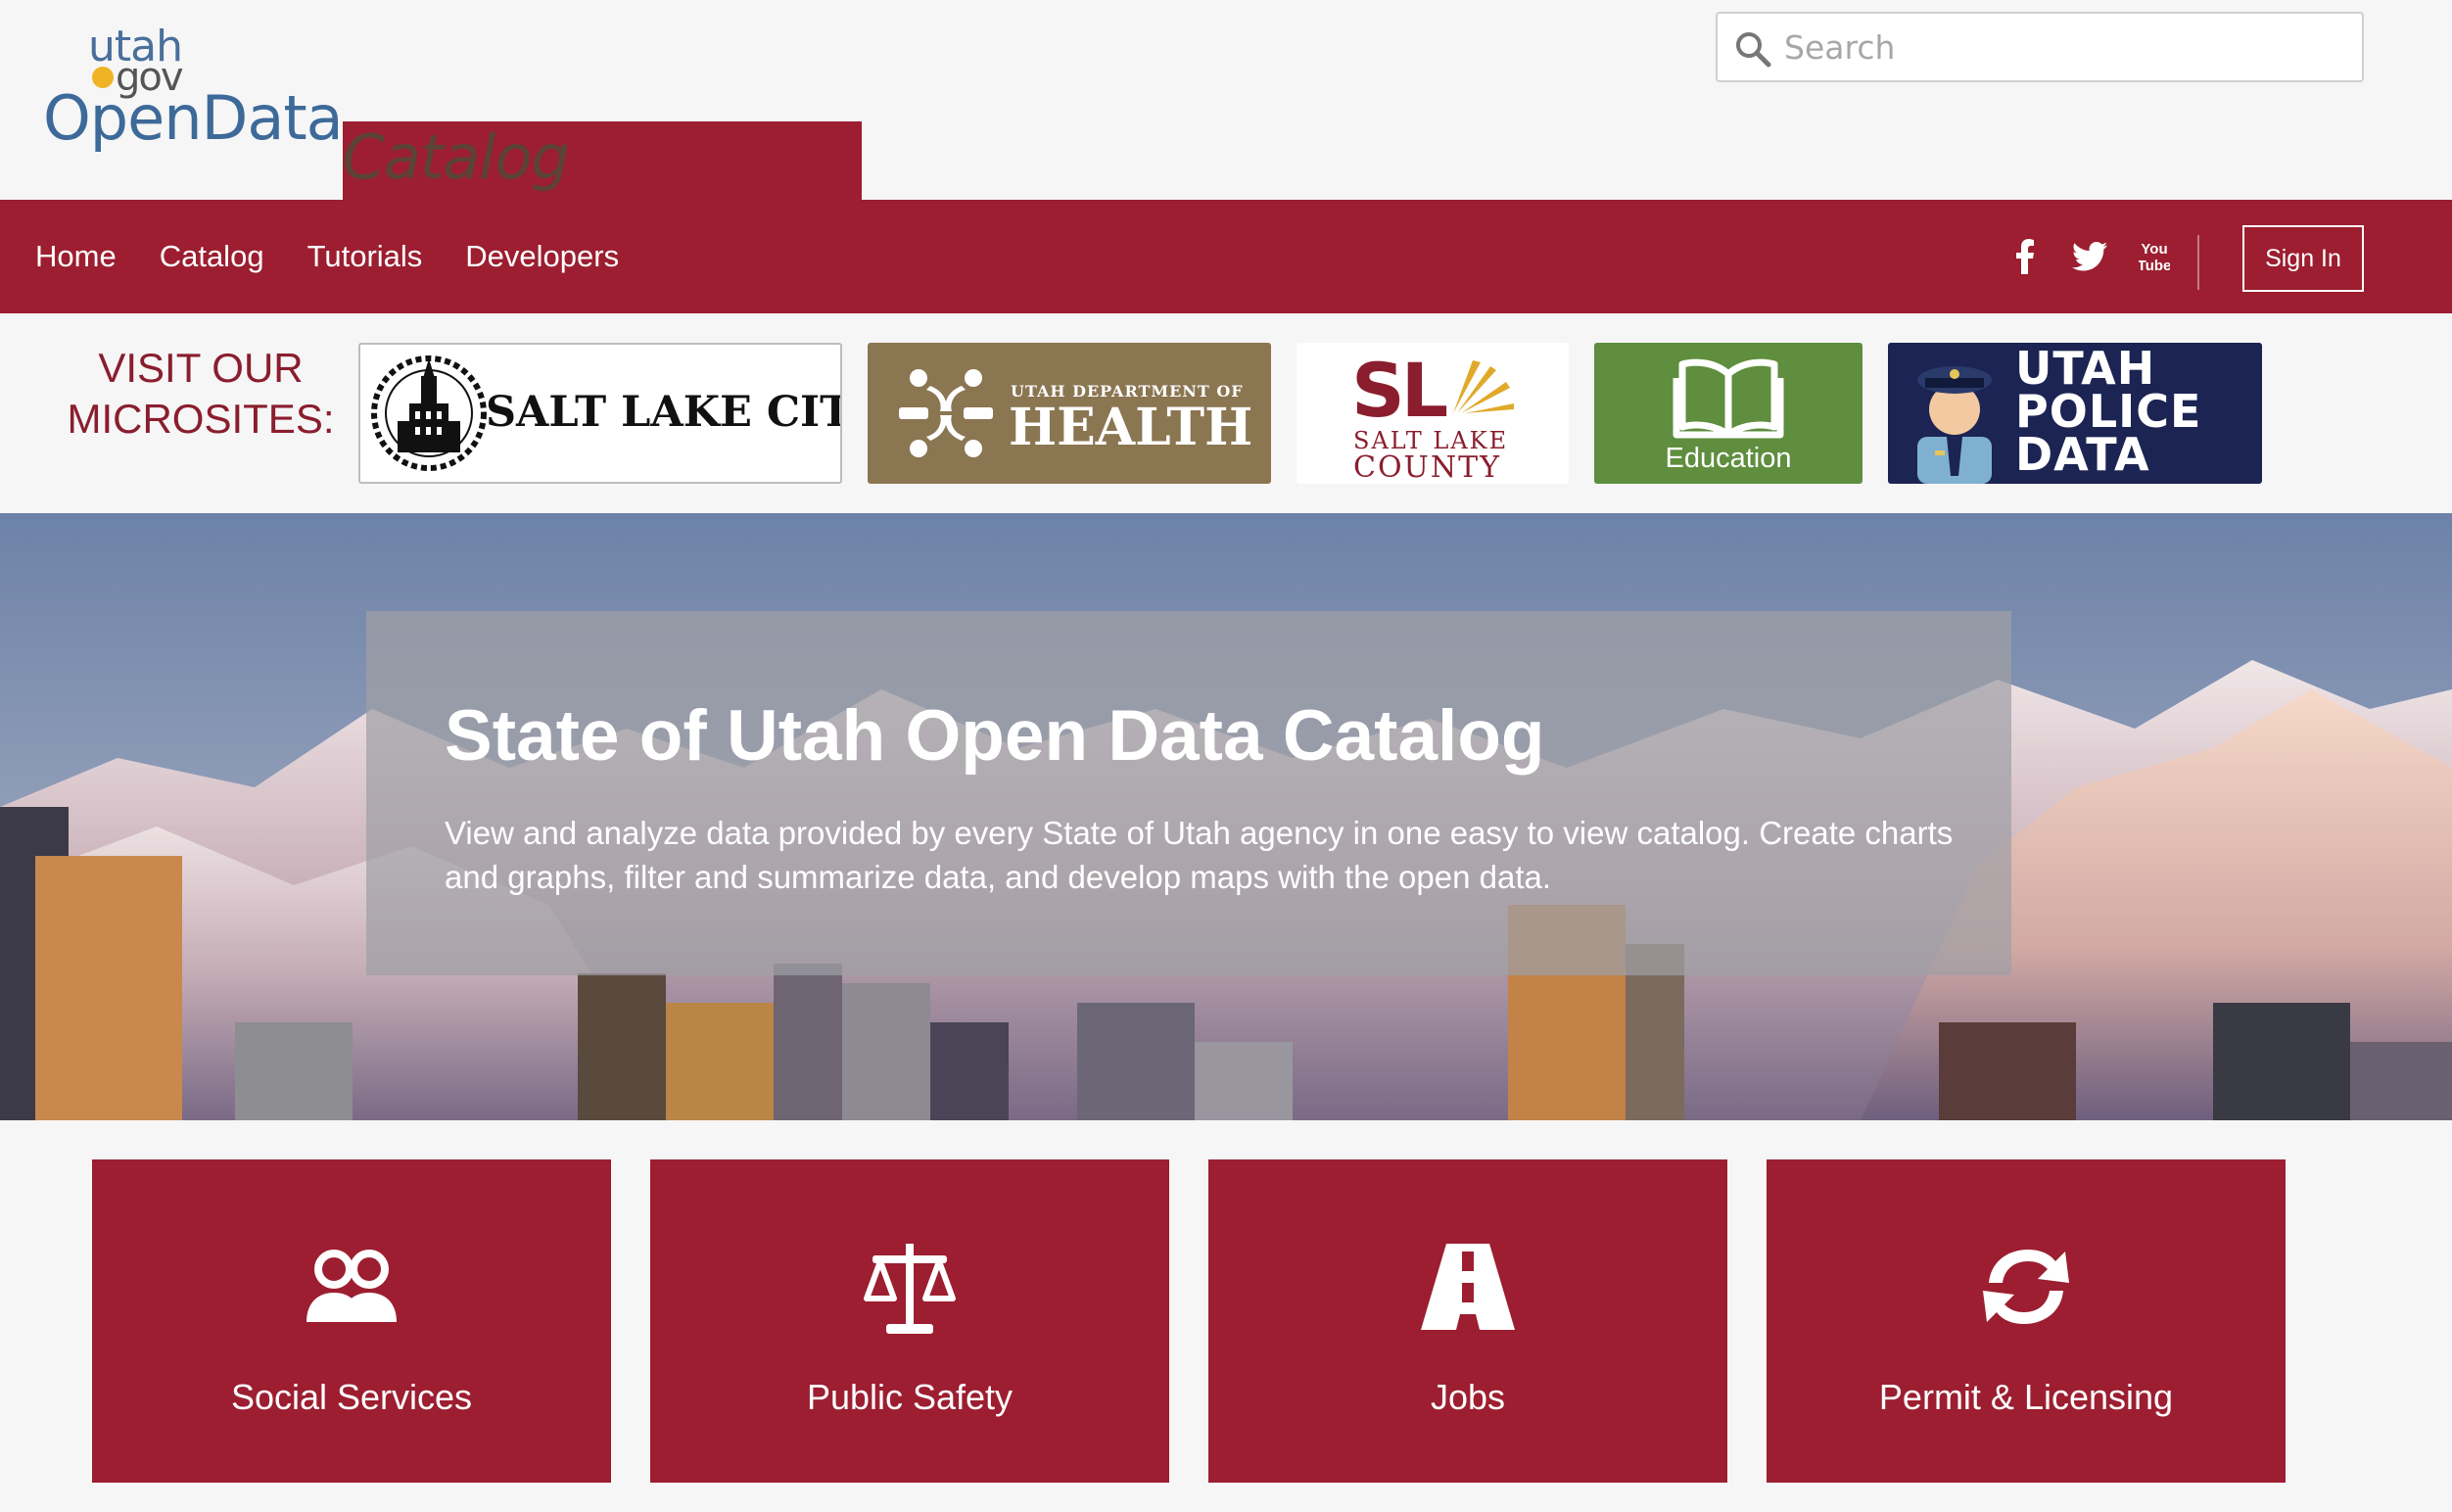  I want to click on category-label: Permit & Licensing, so click(2026, 1397).